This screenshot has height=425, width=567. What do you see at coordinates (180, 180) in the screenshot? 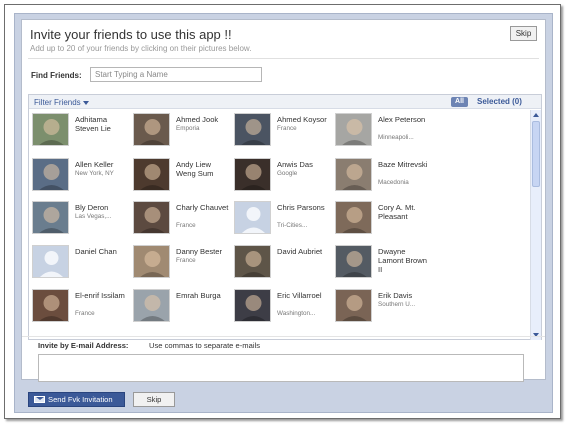
I see `friend-card: Andy Liew Weng Sum` at bounding box center [180, 180].